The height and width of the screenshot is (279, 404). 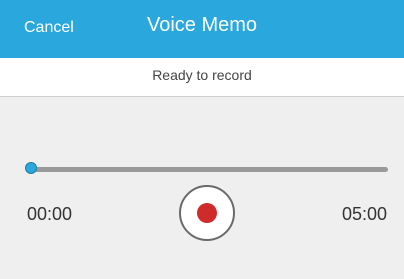 I want to click on progress-thumb, so click(x=31, y=168).